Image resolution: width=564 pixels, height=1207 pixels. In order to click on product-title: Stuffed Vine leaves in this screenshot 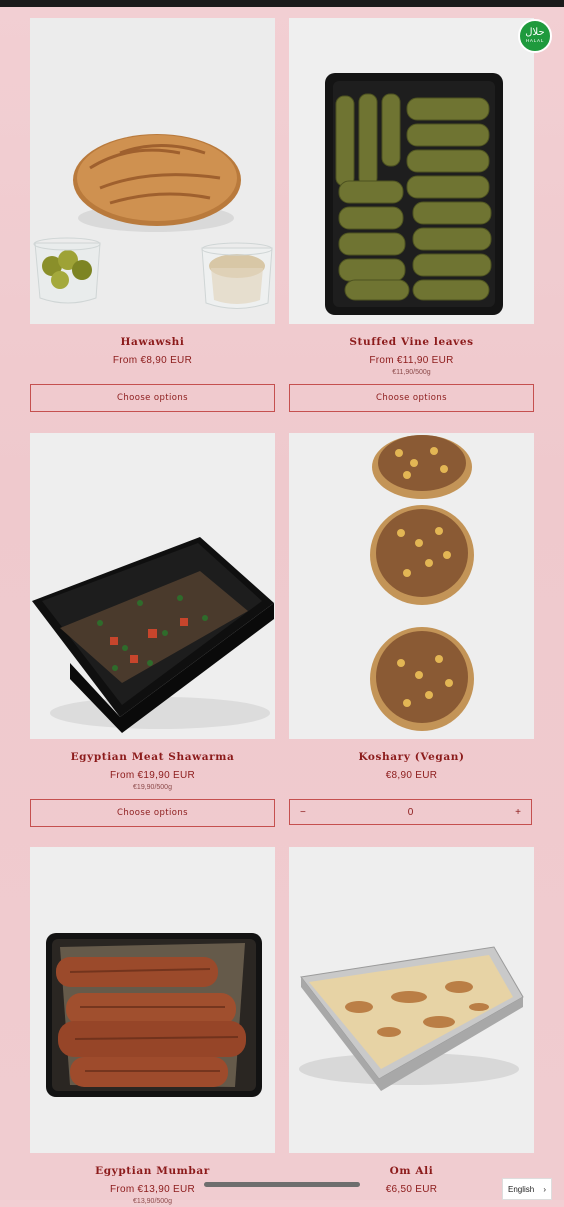, I will do `click(411, 343)`.